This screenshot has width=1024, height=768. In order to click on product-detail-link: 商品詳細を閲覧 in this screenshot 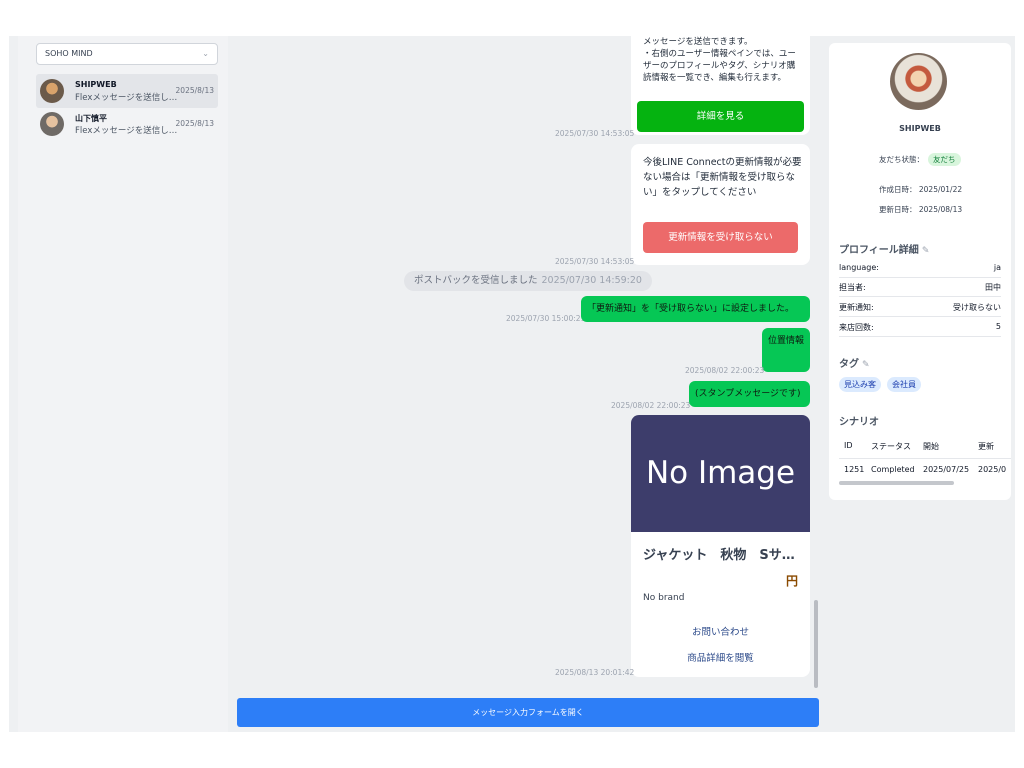, I will do `click(720, 657)`.